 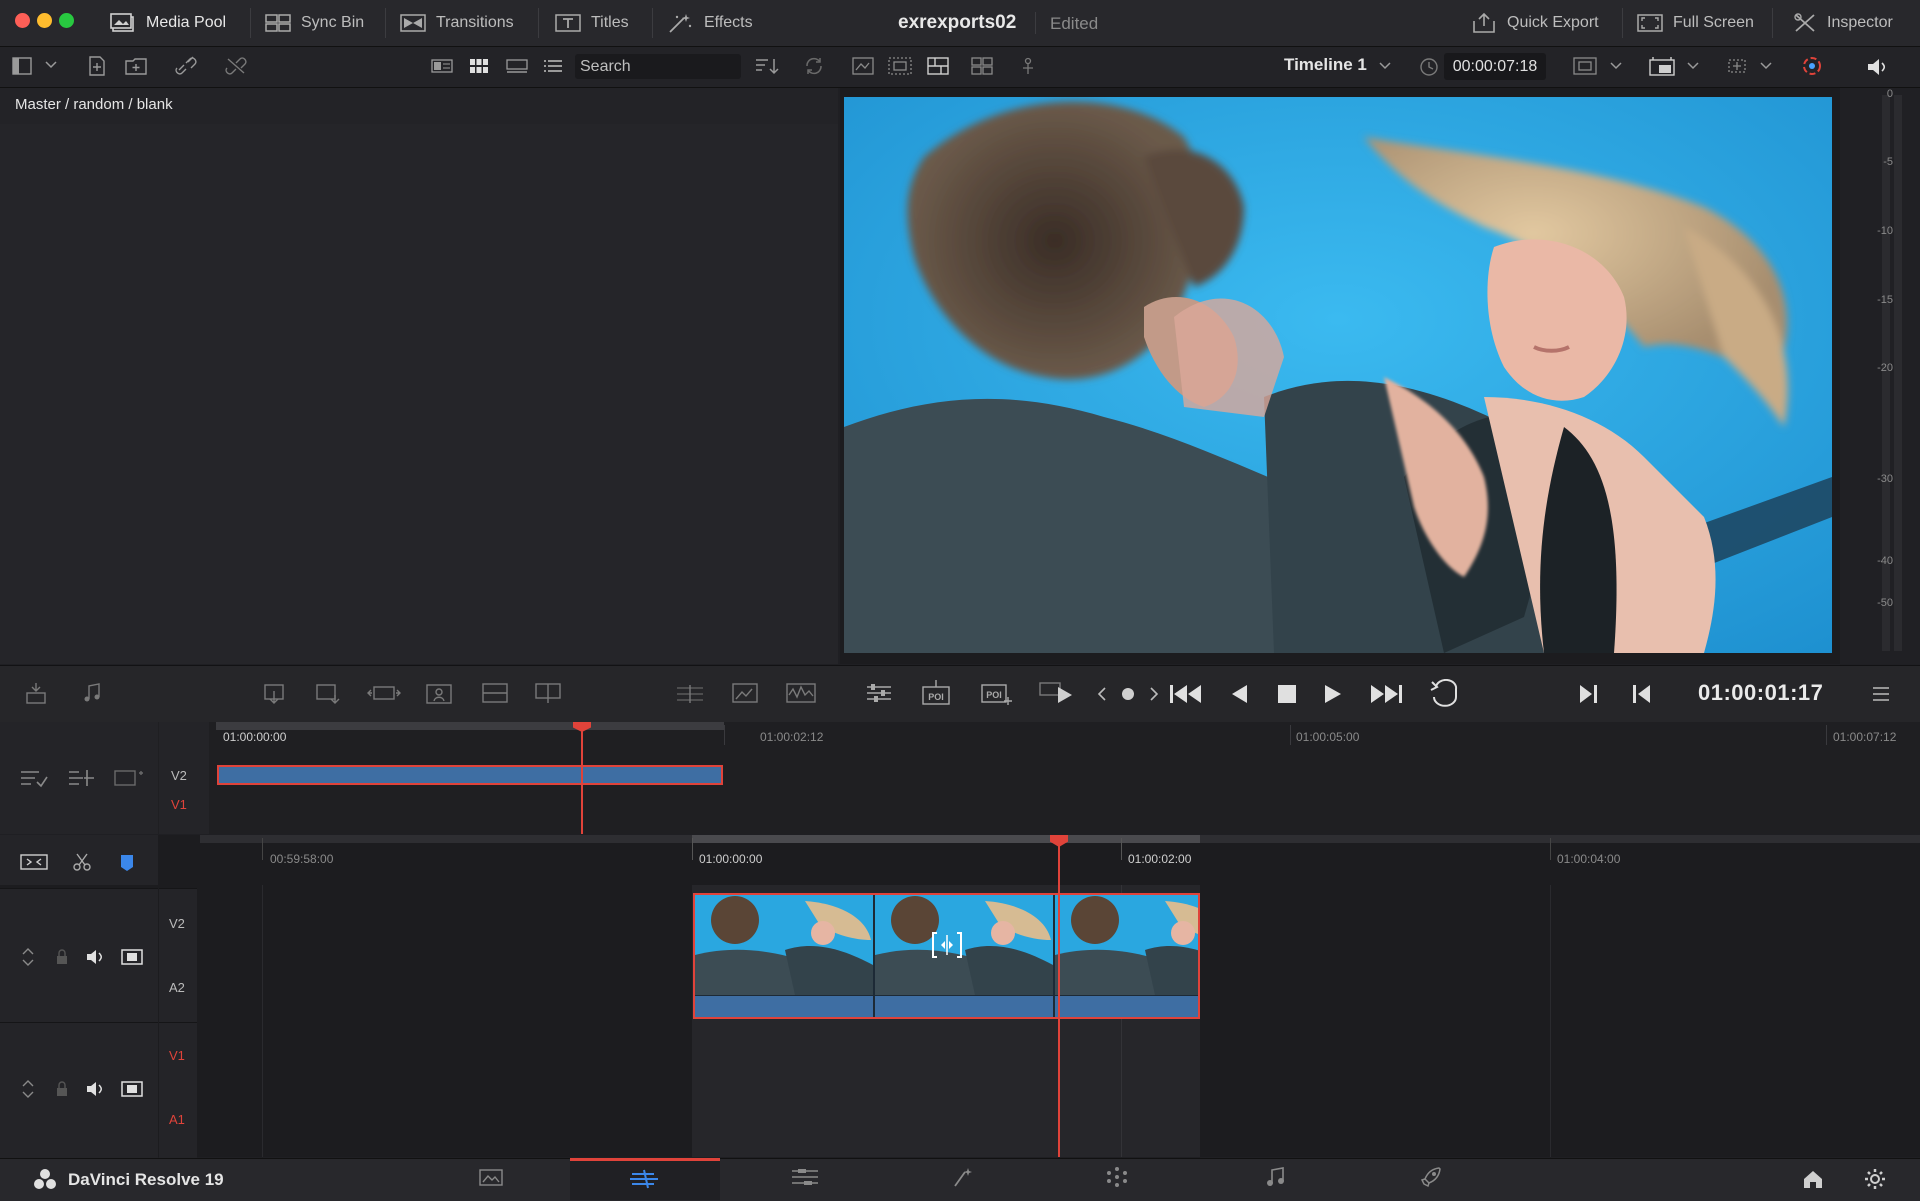 What do you see at coordinates (36, 693) in the screenshot?
I see `import-timeline-icon` at bounding box center [36, 693].